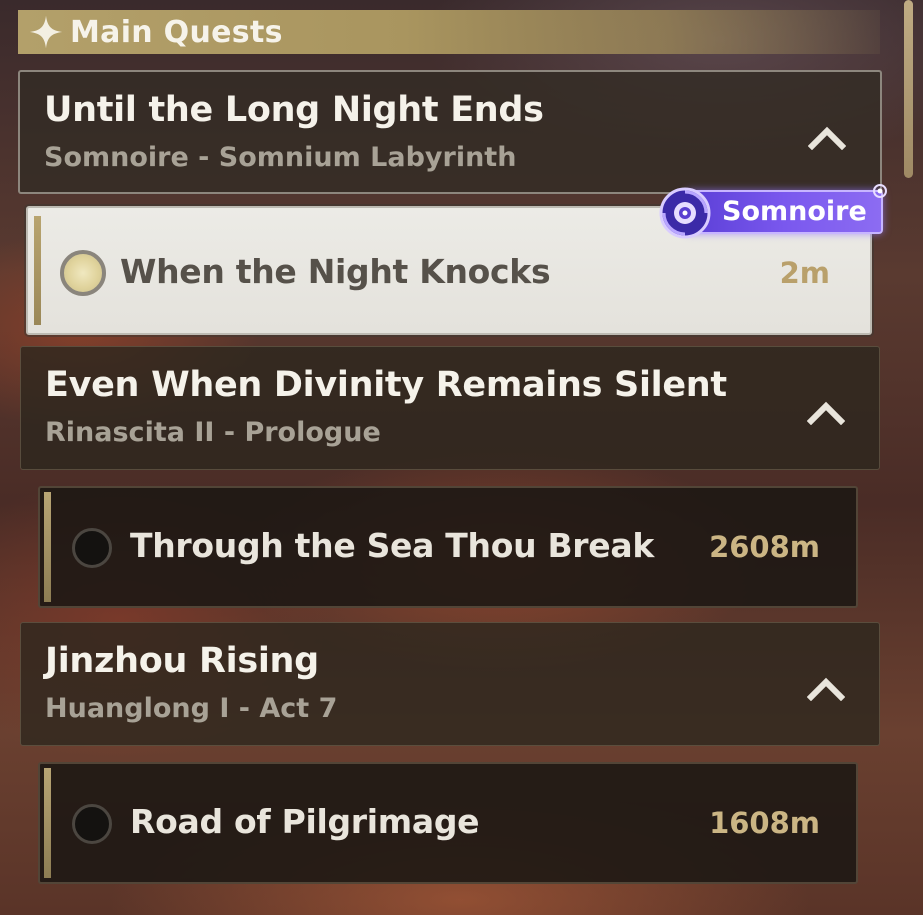  I want to click on quest-title: Until the Long Night Ends, so click(294, 110).